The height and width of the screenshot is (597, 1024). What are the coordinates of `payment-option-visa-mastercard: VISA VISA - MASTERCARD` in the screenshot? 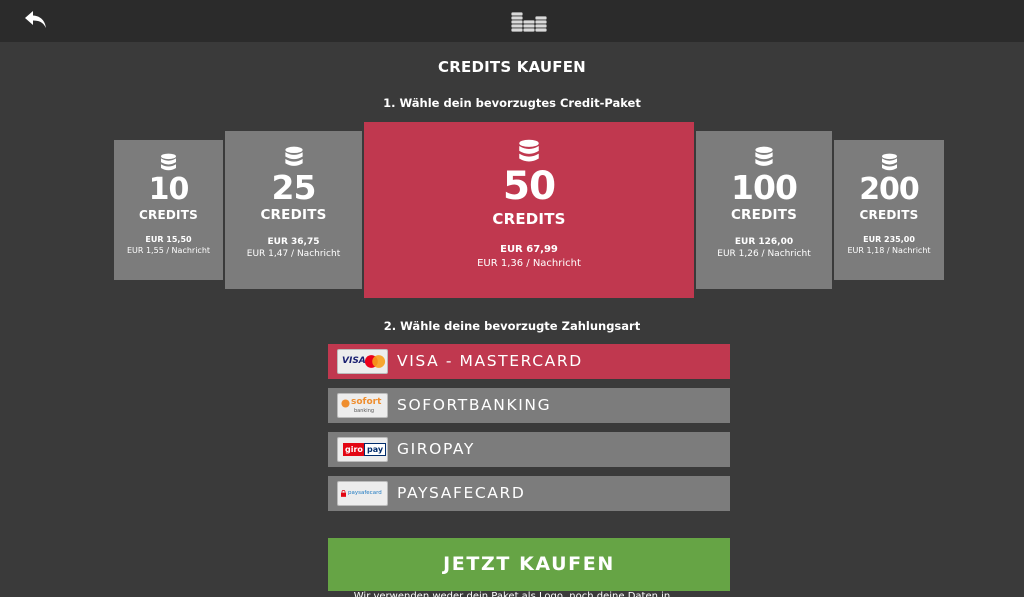 It's located at (529, 361).